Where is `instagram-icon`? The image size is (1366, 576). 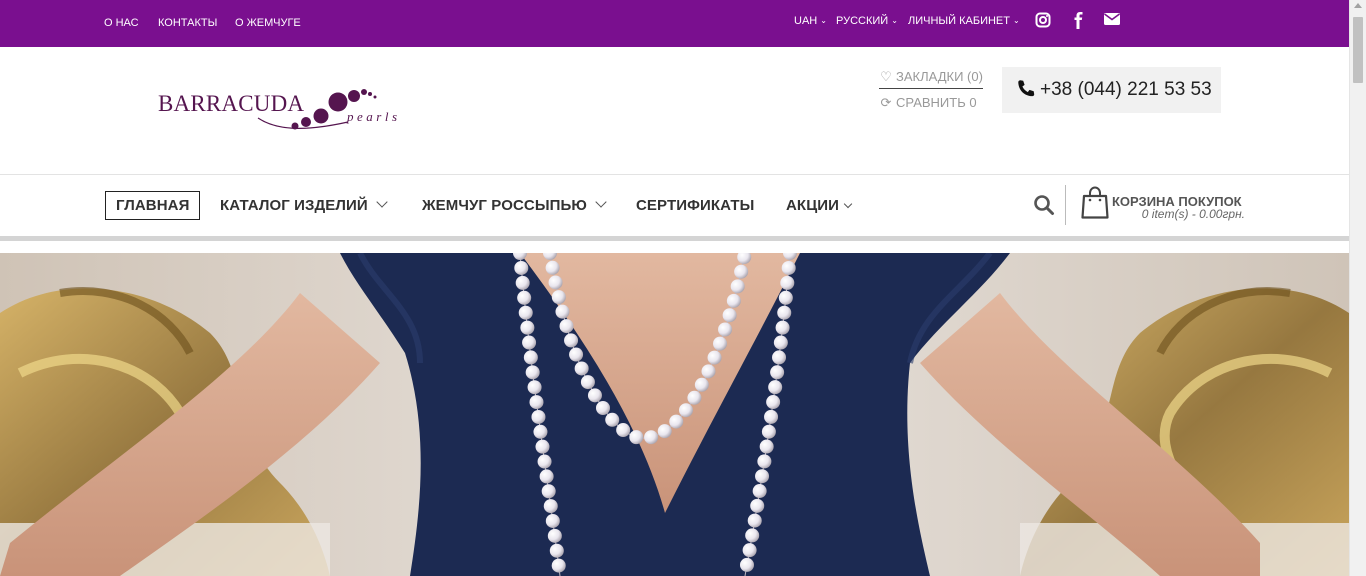
instagram-icon is located at coordinates (1044, 21).